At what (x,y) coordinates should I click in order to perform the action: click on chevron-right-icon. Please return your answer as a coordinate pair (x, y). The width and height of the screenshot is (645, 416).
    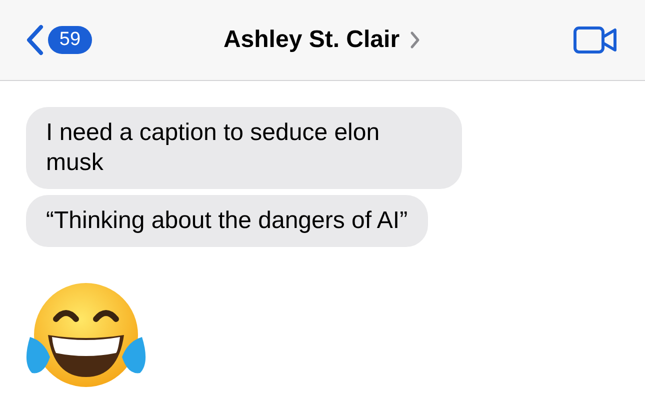
    Looking at the image, I should click on (415, 40).